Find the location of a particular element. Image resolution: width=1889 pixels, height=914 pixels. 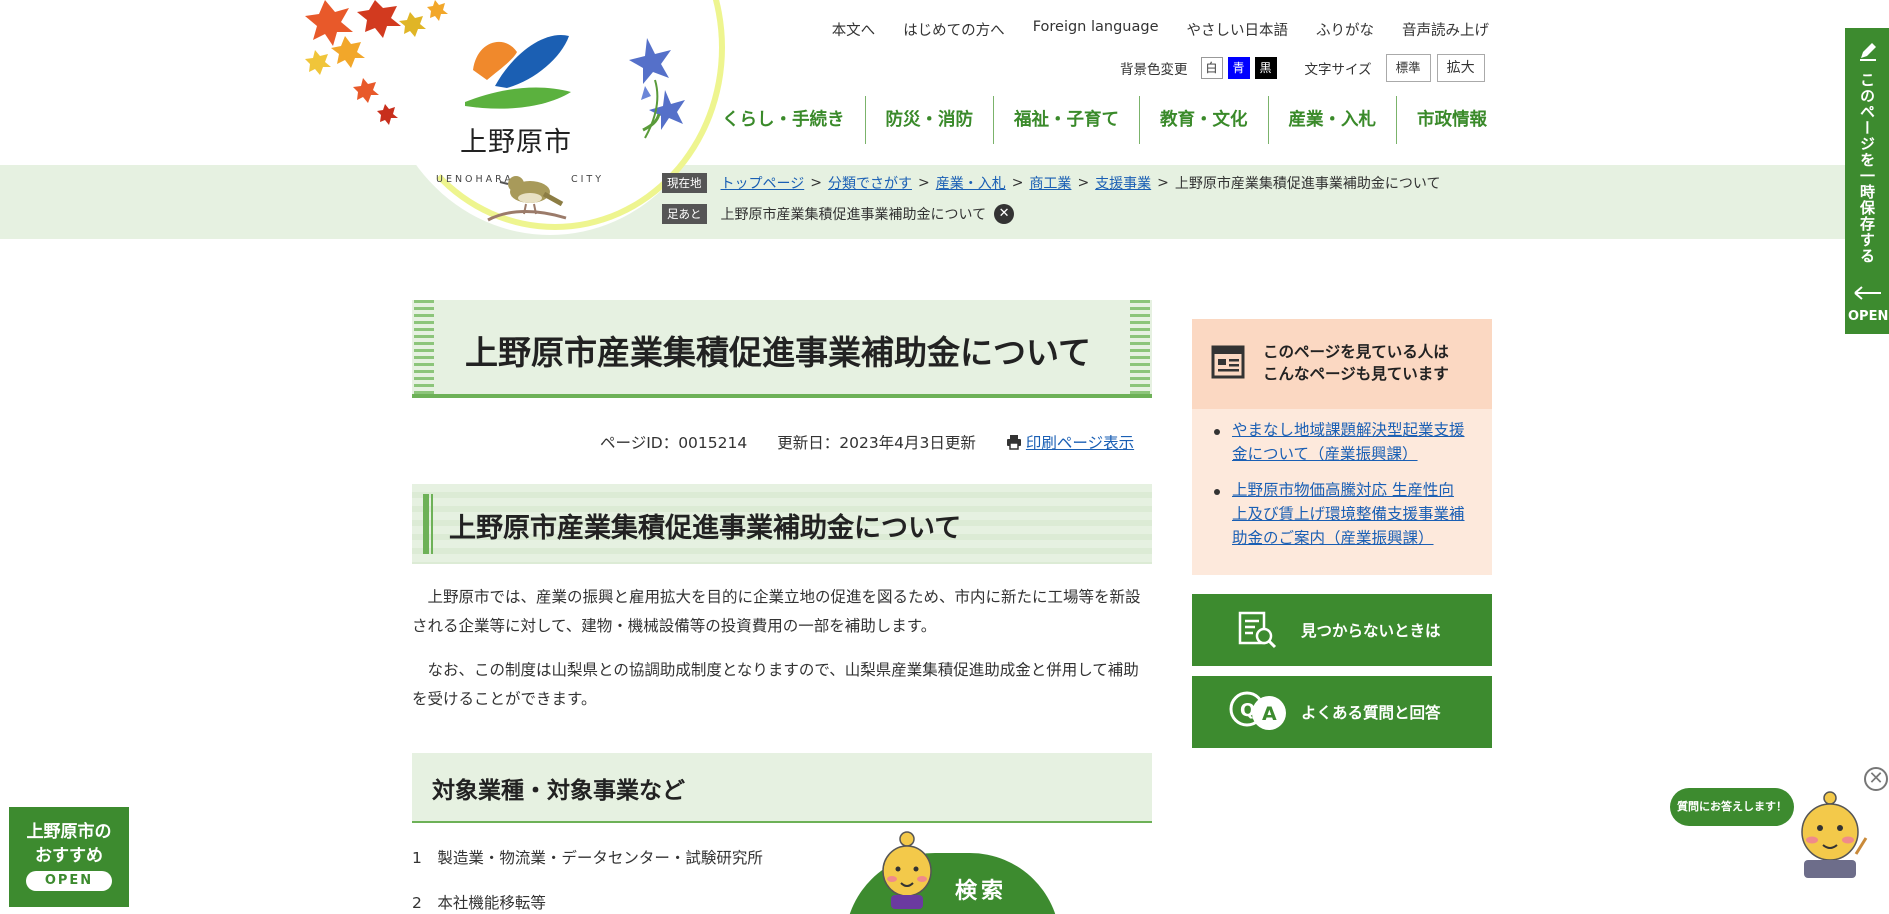

chatbot-bubble: 質問にお答えします！ is located at coordinates (1732, 807).